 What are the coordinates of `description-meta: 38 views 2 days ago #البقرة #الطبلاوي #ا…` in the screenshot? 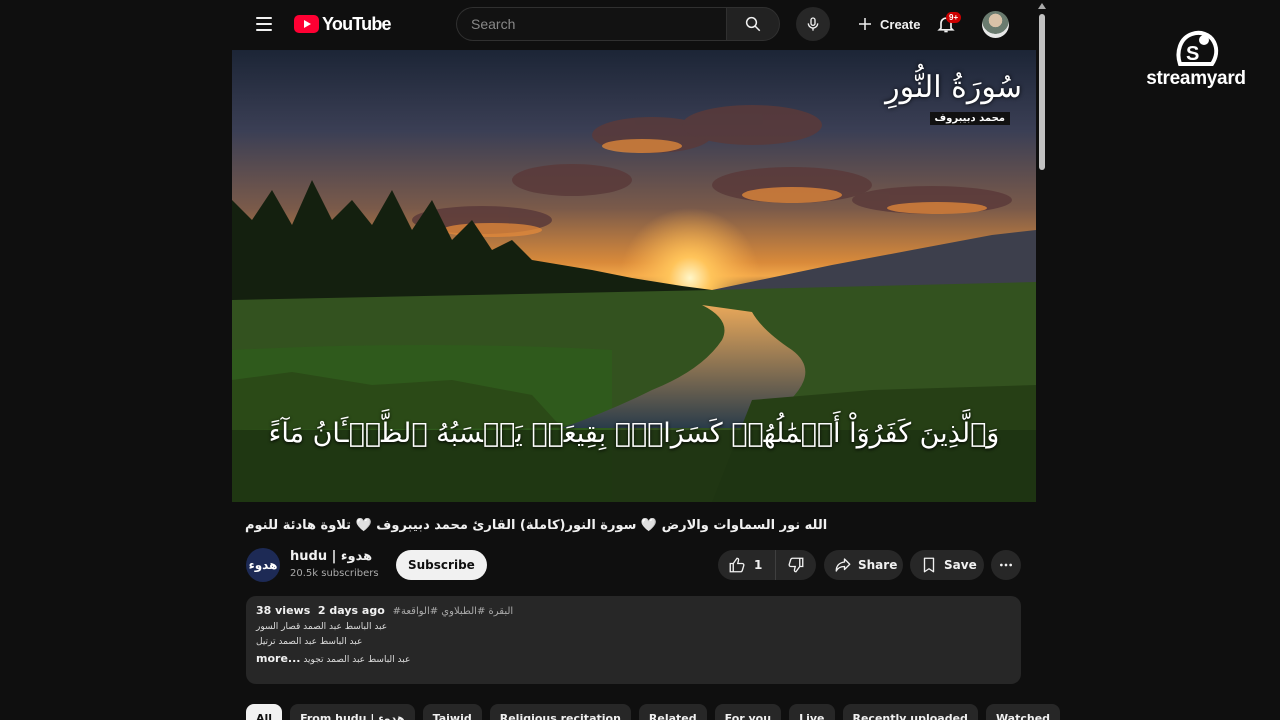 It's located at (633, 610).